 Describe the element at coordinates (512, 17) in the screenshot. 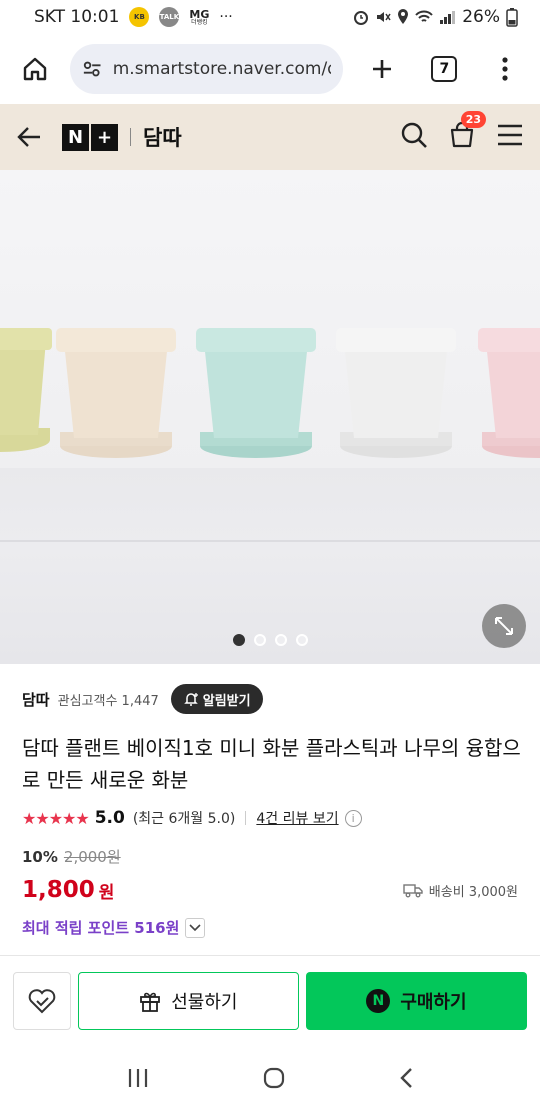

I see `battery-icon` at that location.